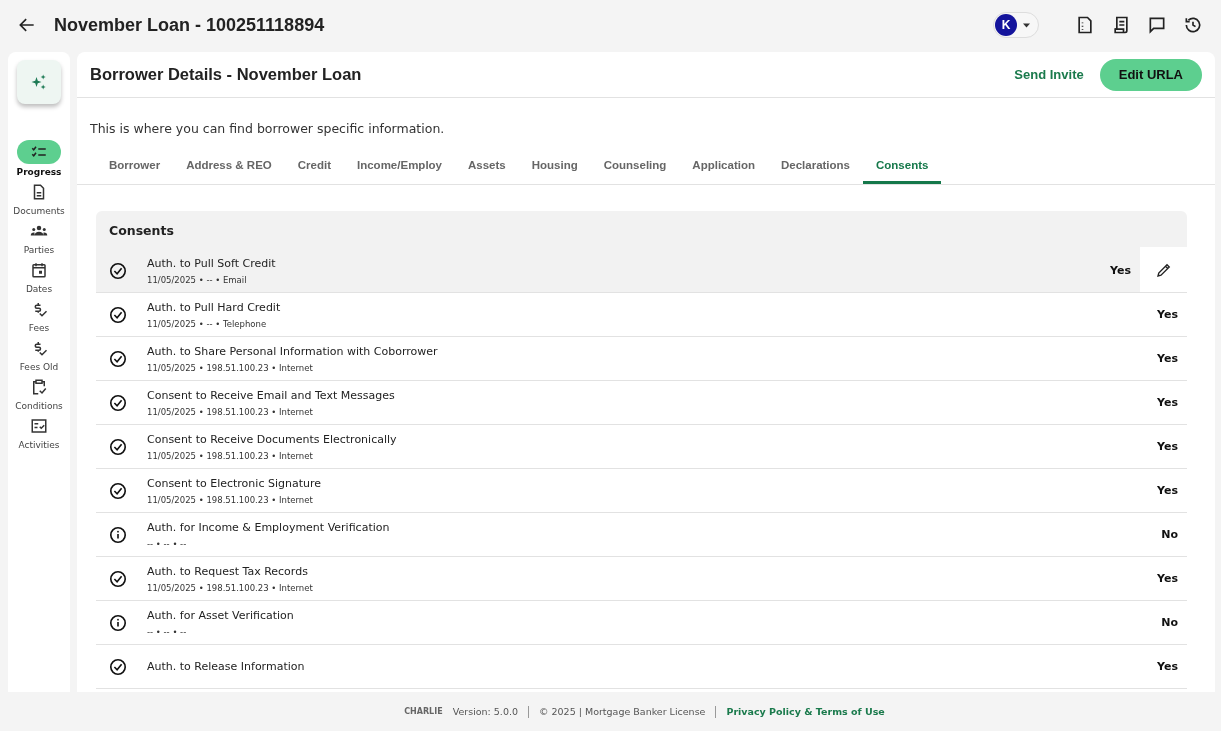 Image resolution: width=1221 pixels, height=731 pixels. I want to click on consent-row: Auth. to Release Information Yes, so click(641, 667).